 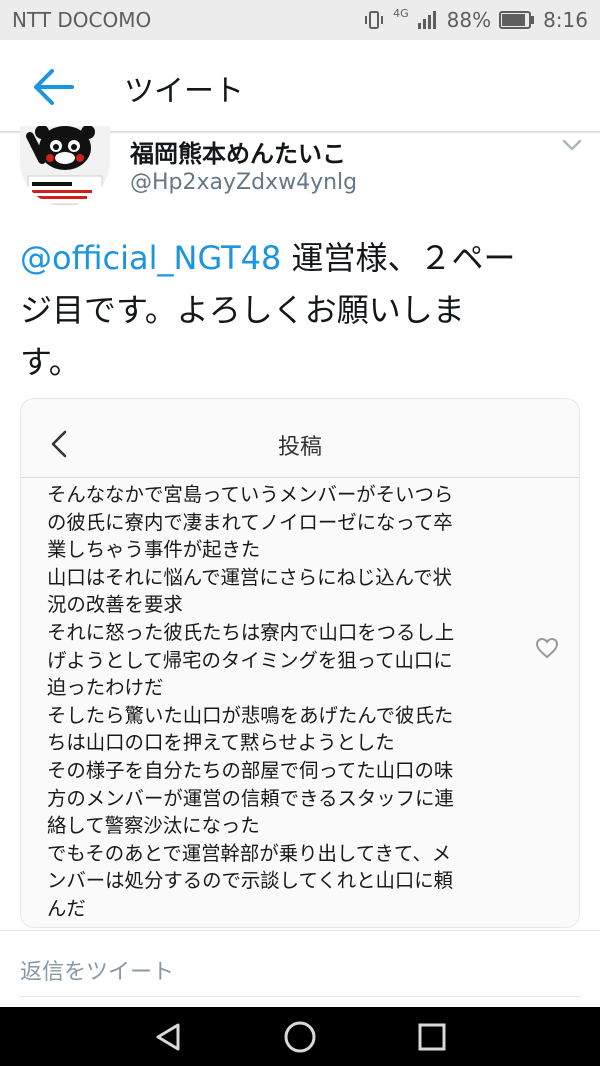 What do you see at coordinates (250, 770) in the screenshot?
I see `embedded-text-line: その様子を自分たちの部屋で伺ってた山口の味` at bounding box center [250, 770].